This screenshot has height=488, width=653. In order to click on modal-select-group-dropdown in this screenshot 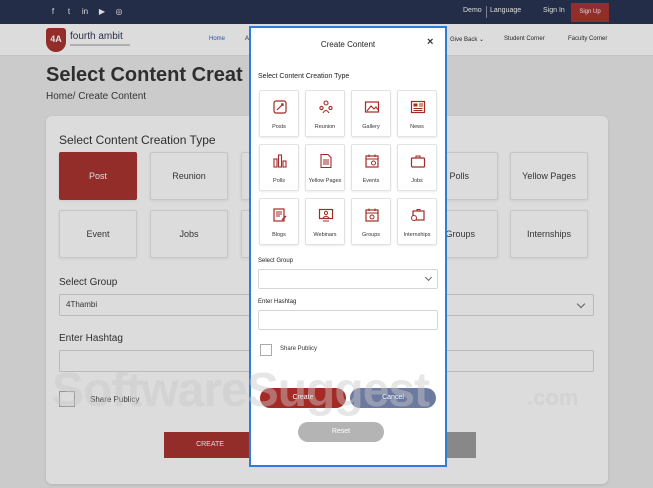, I will do `click(348, 279)`.